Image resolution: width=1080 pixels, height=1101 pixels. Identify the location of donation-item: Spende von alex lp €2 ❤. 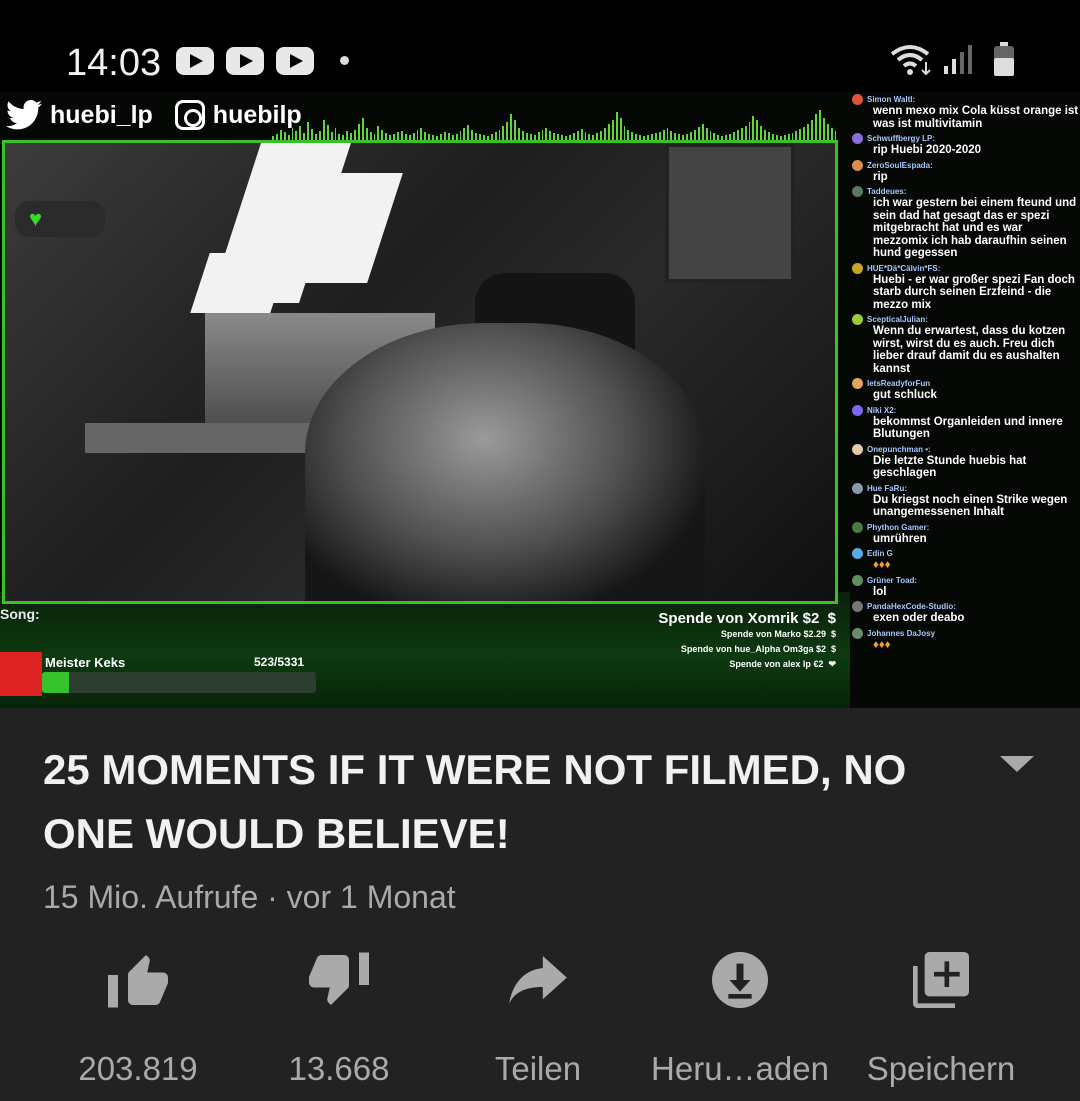
(782, 664).